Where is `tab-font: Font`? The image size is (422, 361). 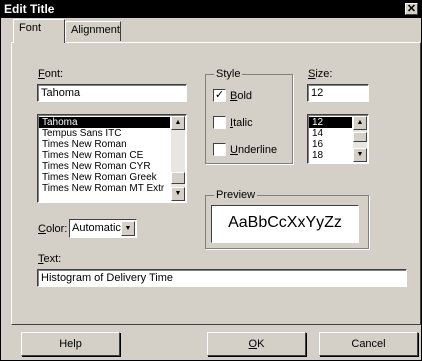
tab-font: Font is located at coordinates (39, 31).